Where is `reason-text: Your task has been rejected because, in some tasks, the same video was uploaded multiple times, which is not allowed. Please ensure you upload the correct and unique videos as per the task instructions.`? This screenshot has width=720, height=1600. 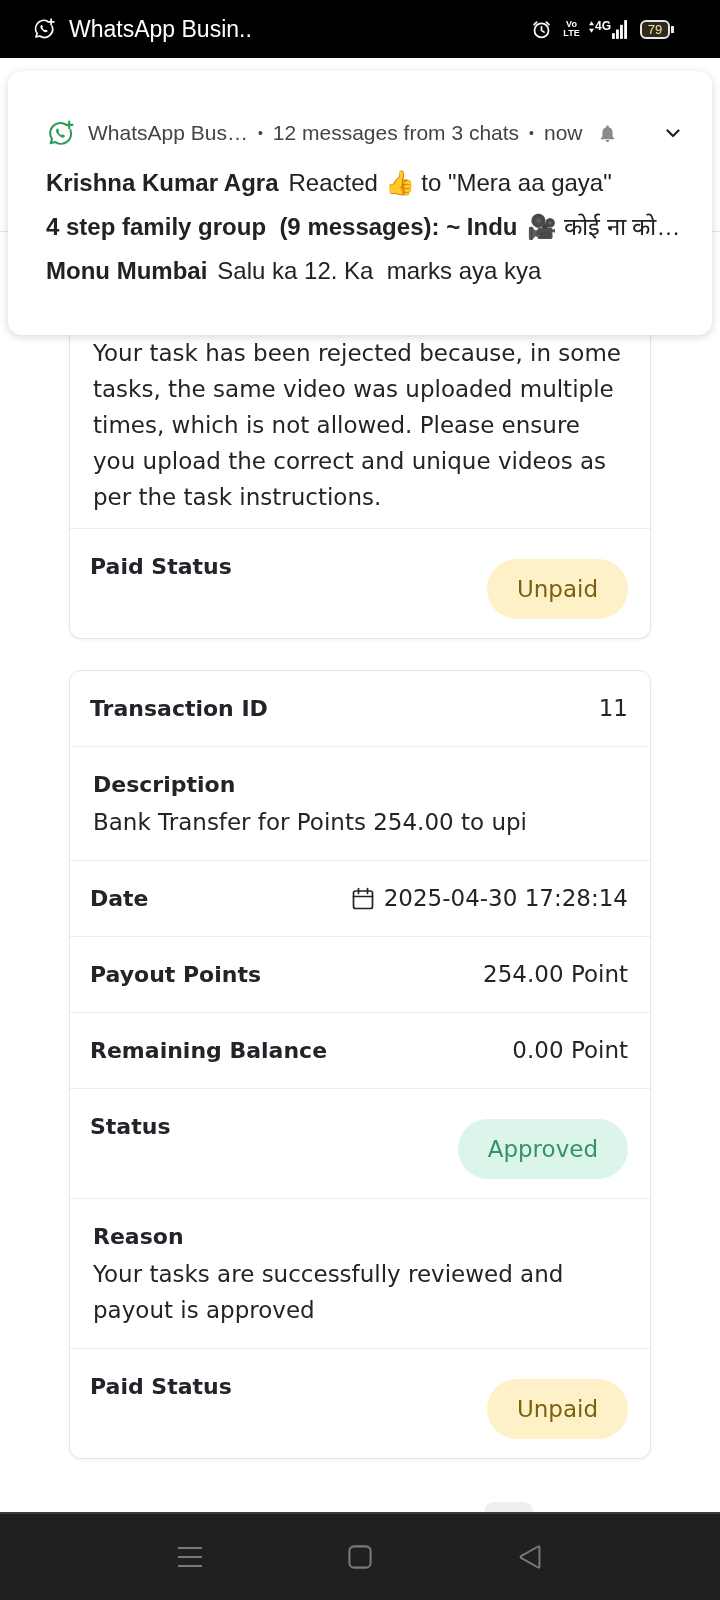 reason-text: Your task has been rejected because, in some tasks, the same video was uploaded multiple times, which is not allowed. Please ensure you upload the correct and unique videos as per the task instructions. is located at coordinates (357, 425).